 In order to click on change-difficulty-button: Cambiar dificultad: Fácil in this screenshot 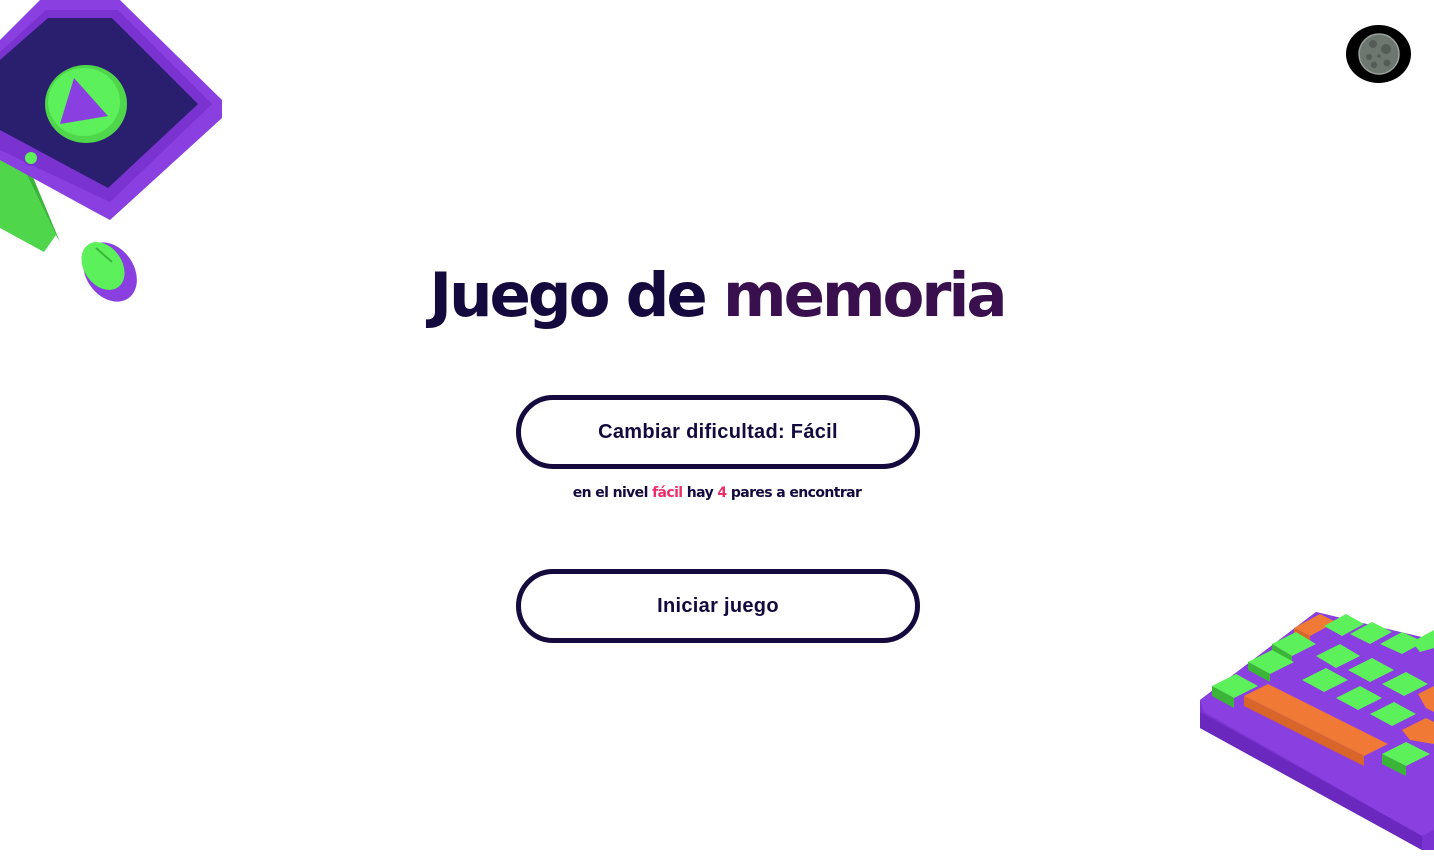, I will do `click(718, 432)`.